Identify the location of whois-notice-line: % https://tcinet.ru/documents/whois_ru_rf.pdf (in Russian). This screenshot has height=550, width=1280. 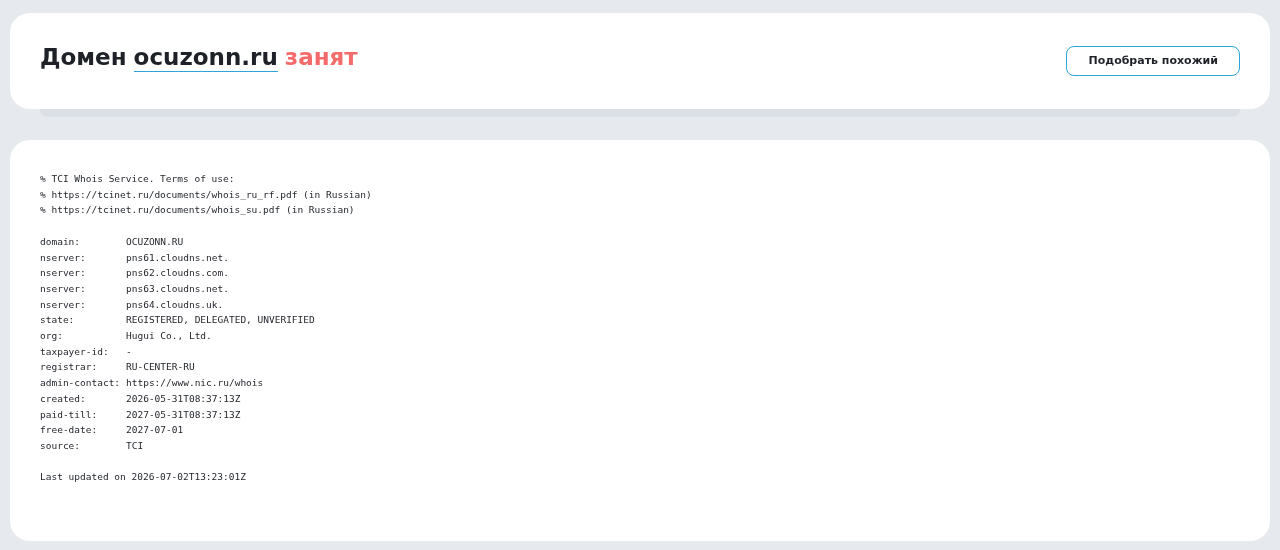
(206, 194).